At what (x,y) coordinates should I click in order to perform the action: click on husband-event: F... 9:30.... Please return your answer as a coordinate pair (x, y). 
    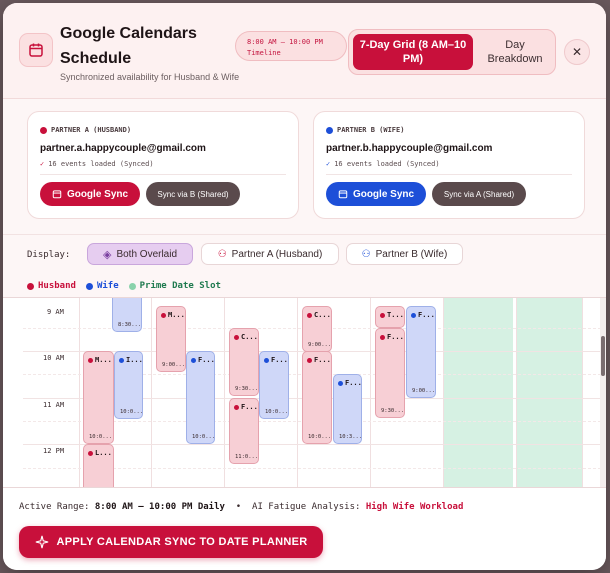
    Looking at the image, I should click on (390, 373).